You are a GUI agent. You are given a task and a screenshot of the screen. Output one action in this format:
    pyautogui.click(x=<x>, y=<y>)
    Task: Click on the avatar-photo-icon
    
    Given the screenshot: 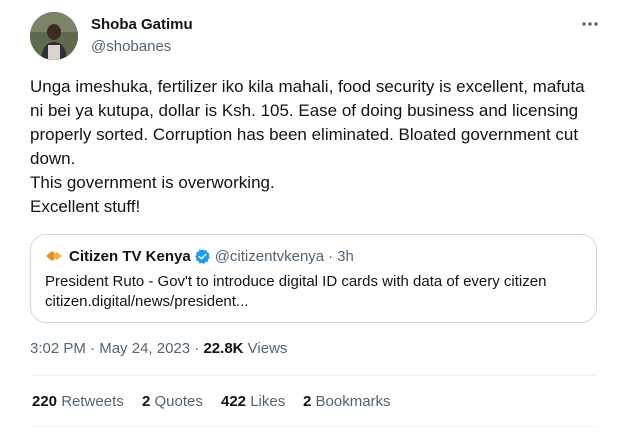 What is the action you would take?
    pyautogui.click(x=54, y=36)
    